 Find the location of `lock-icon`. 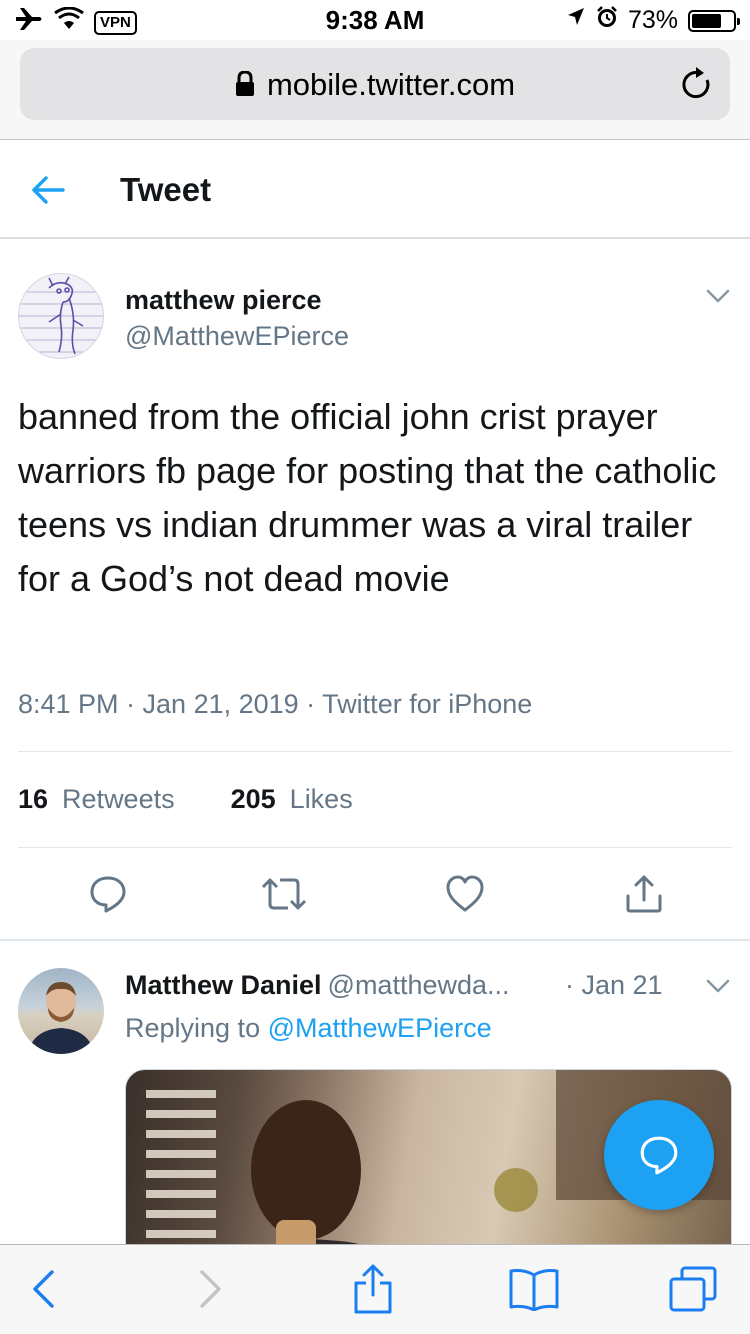

lock-icon is located at coordinates (245, 87).